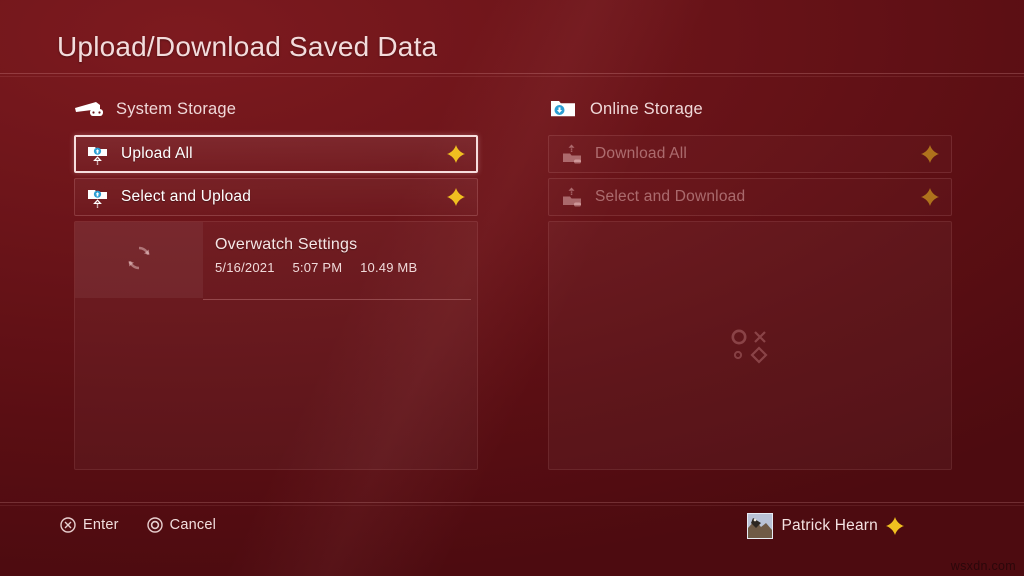  I want to click on title-divider, so click(512, 73).